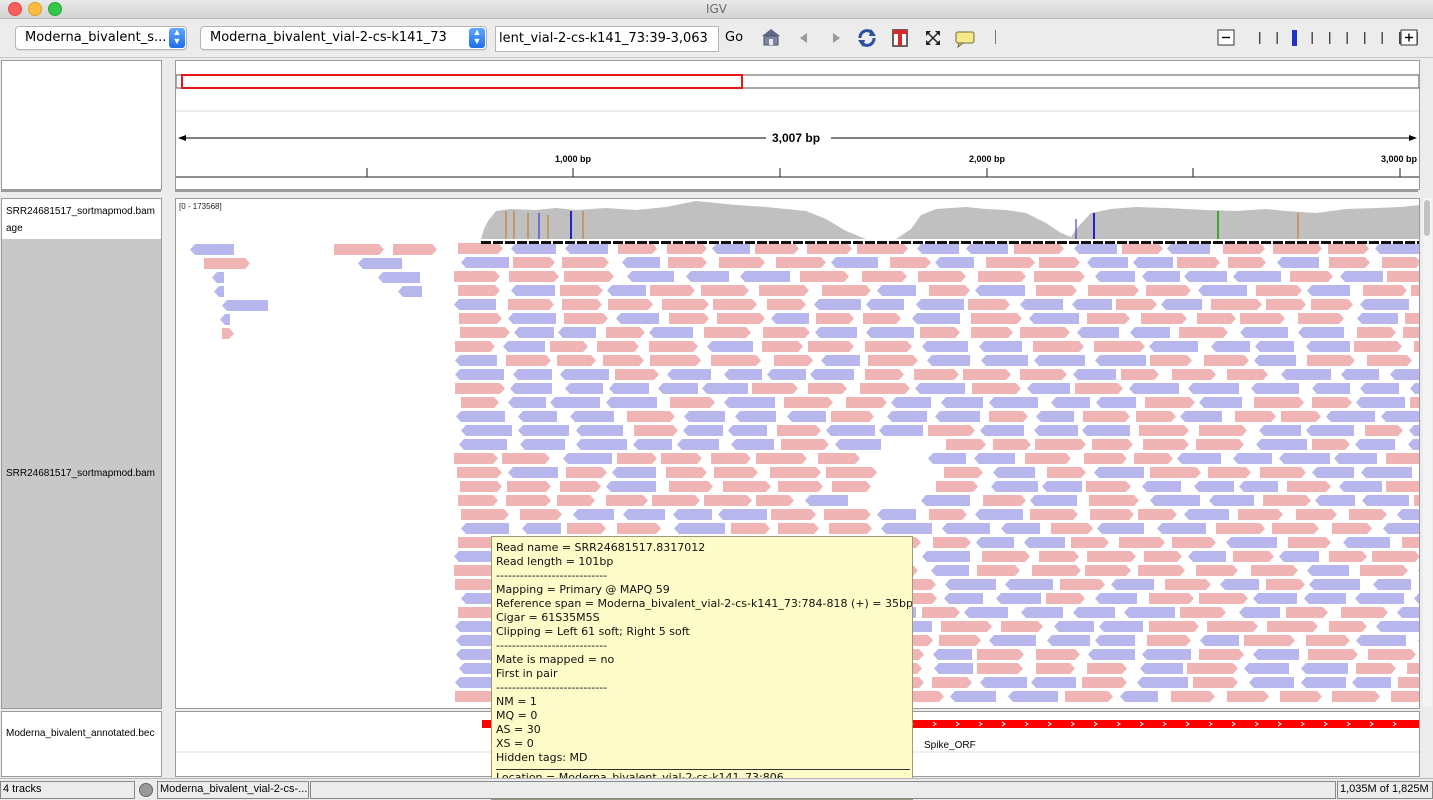 This screenshot has width=1433, height=800. What do you see at coordinates (80, 733) in the screenshot?
I see `feature-track-name: Moderna_bivalent_annotated.bec` at bounding box center [80, 733].